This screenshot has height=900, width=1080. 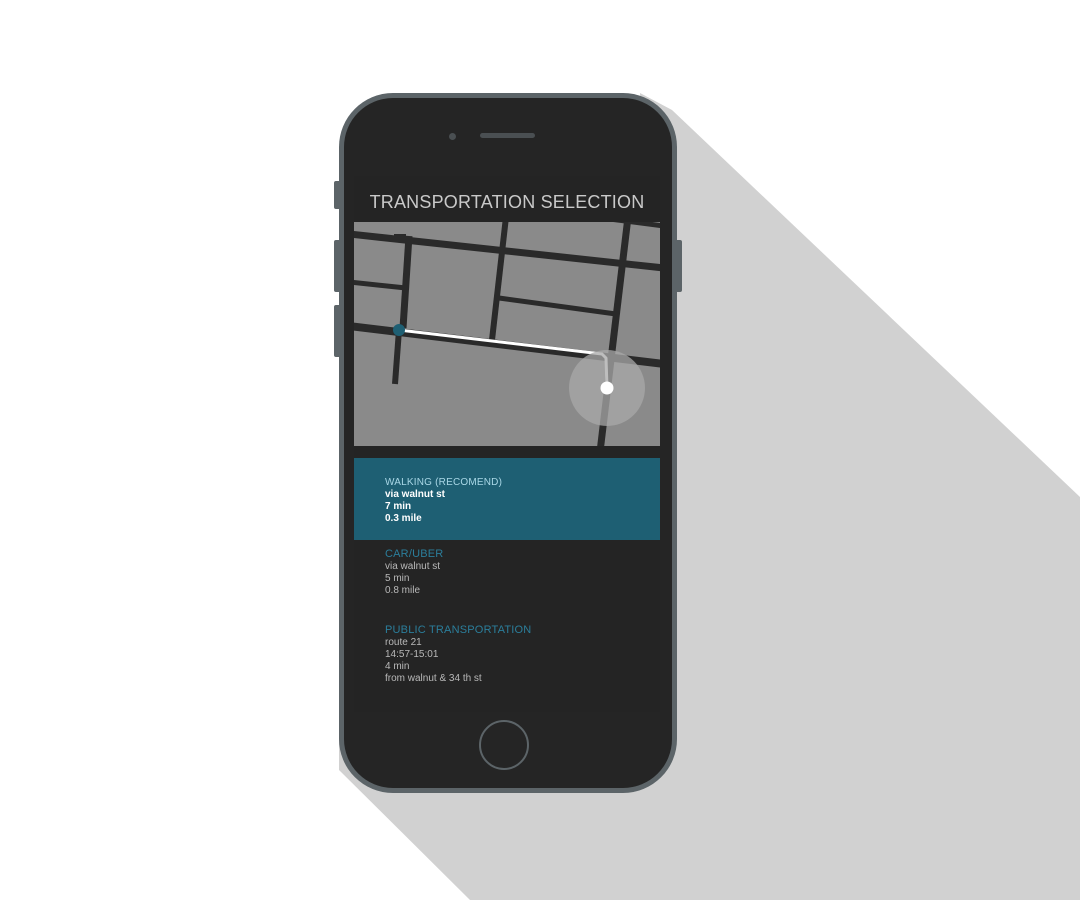 What do you see at coordinates (397, 578) in the screenshot?
I see `option-duration: 5 min` at bounding box center [397, 578].